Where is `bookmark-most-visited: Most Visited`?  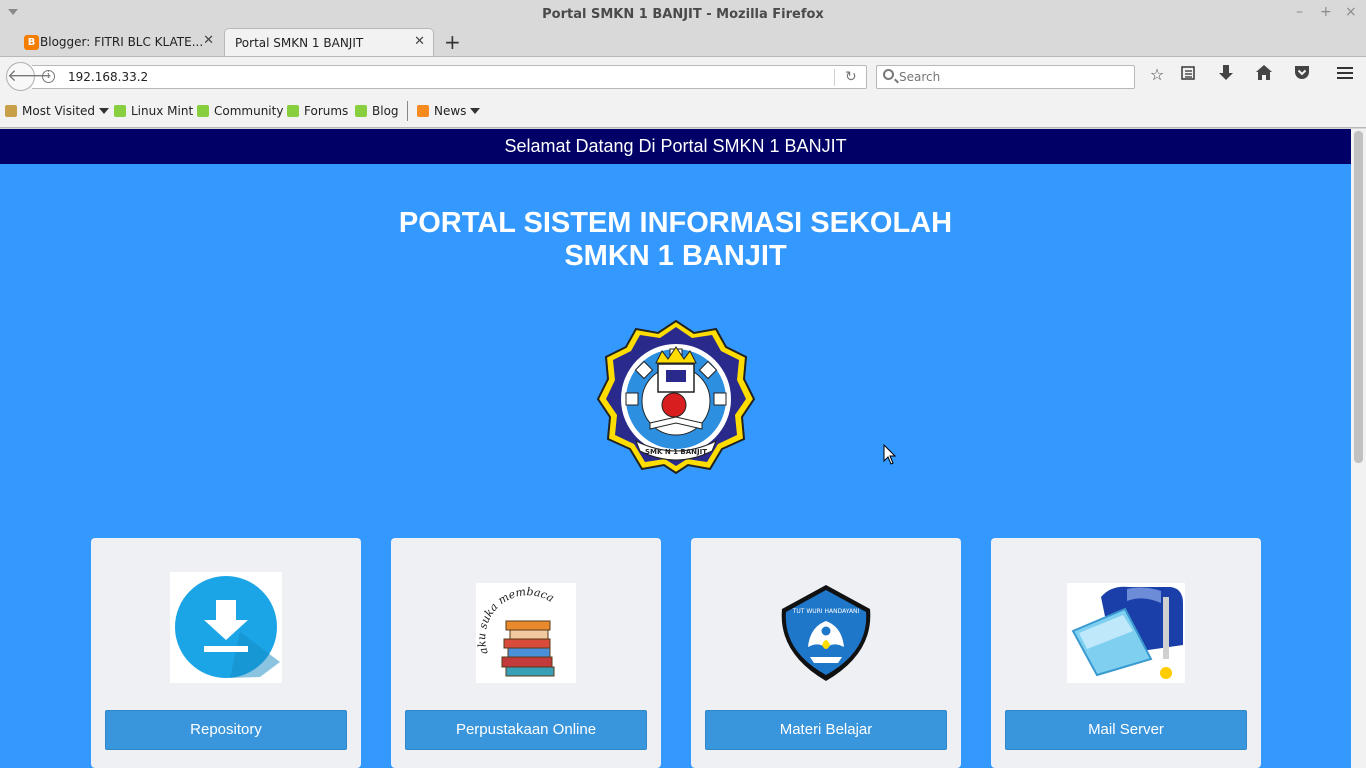 bookmark-most-visited: Most Visited is located at coordinates (57, 111).